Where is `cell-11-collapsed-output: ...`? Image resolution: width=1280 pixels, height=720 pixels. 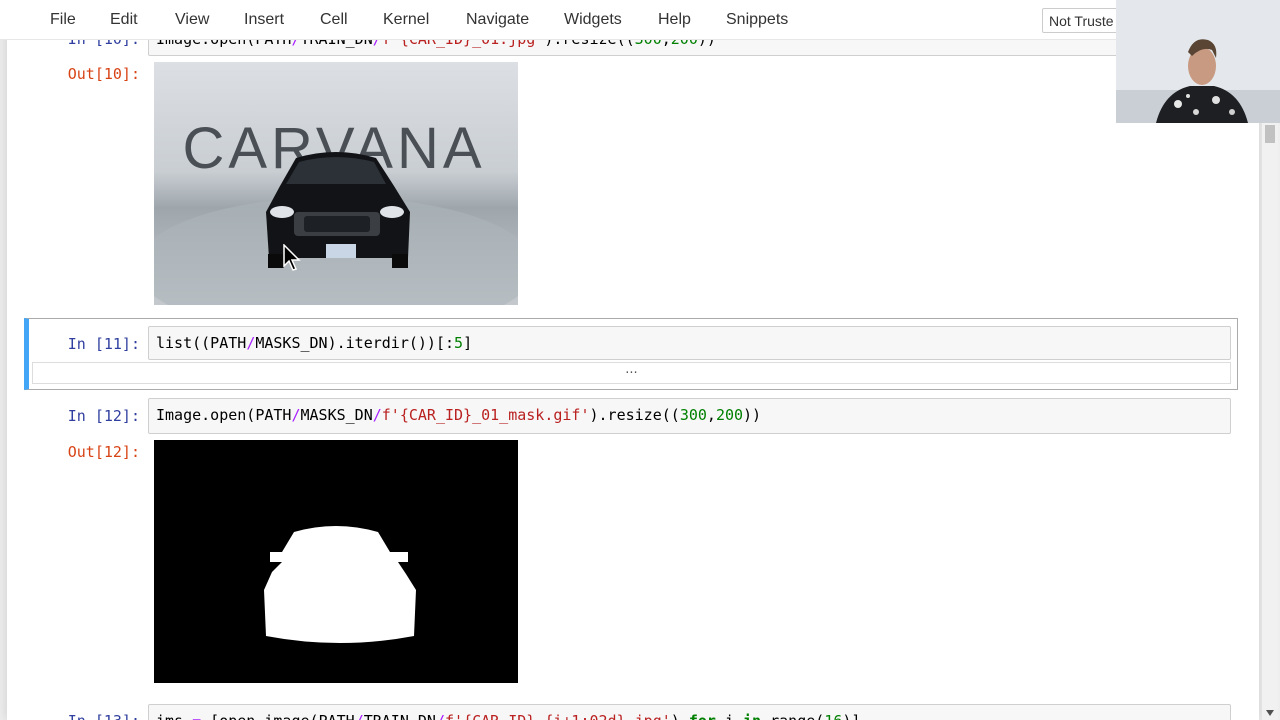 cell-11-collapsed-output: ... is located at coordinates (631, 373).